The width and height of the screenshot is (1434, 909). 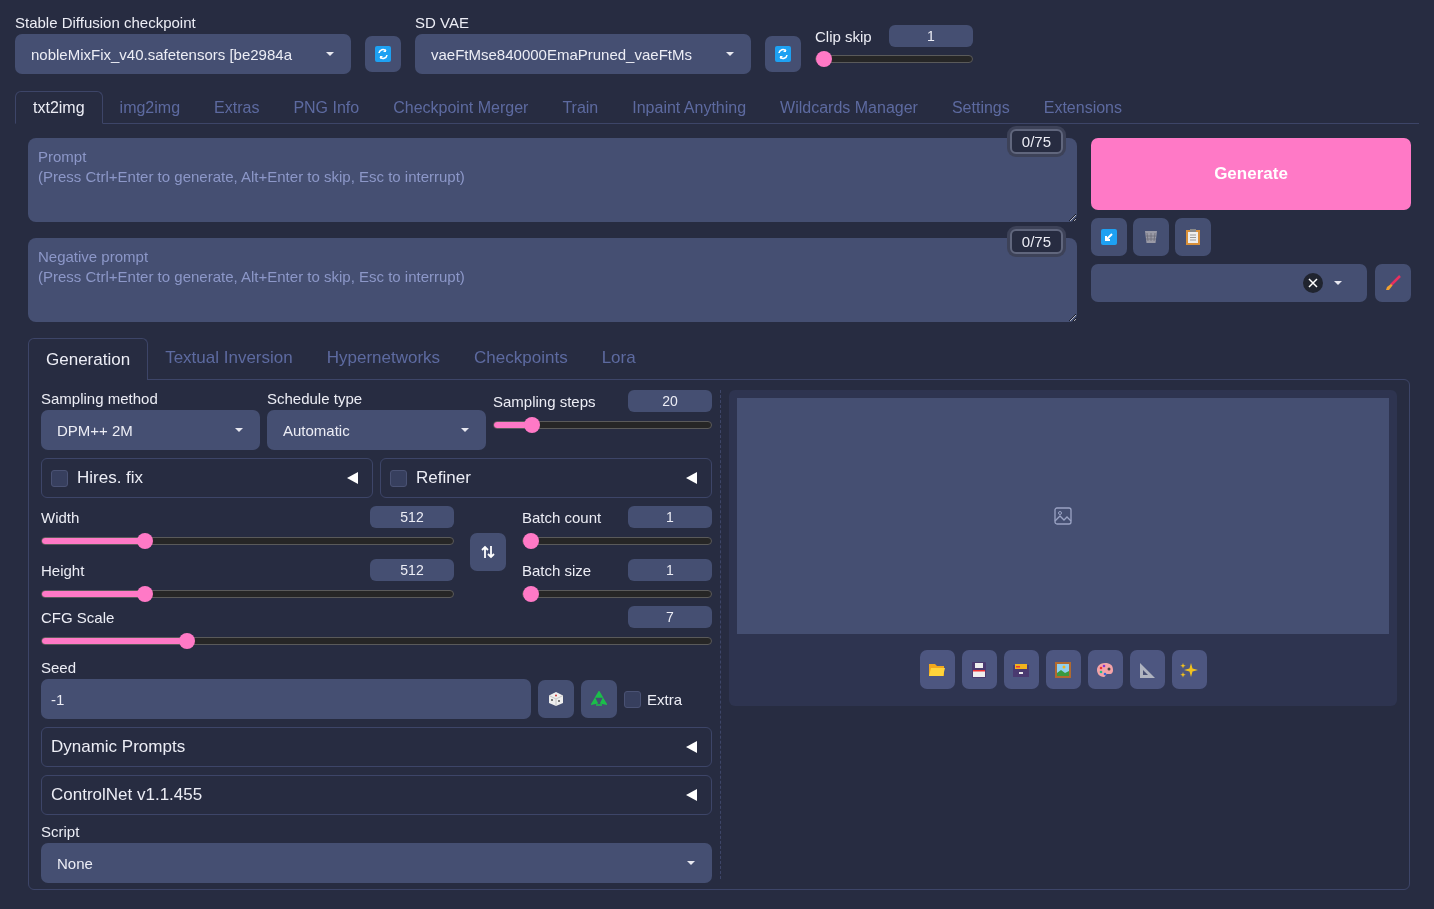 I want to click on field-label: Stable Diffusion checkpoint, so click(x=106, y=22).